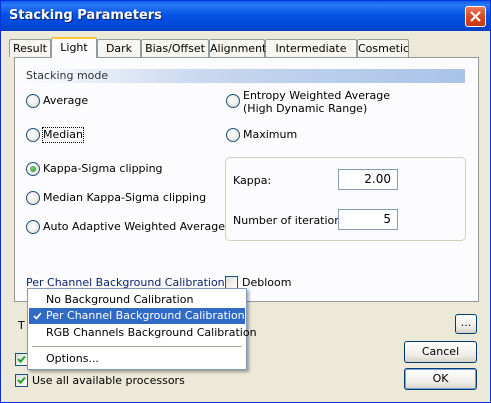  What do you see at coordinates (30, 48) in the screenshot?
I see `tab-result: Result` at bounding box center [30, 48].